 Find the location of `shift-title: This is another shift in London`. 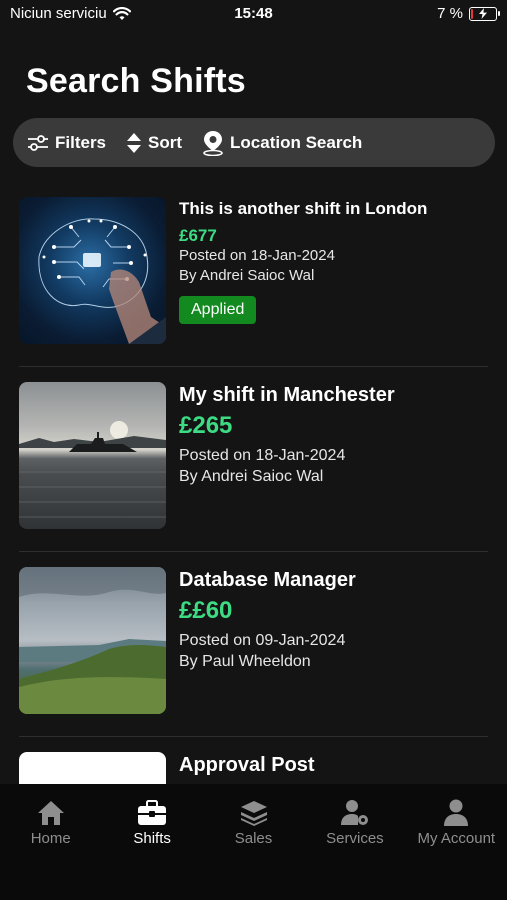

shift-title: This is another shift in London is located at coordinates (303, 208).